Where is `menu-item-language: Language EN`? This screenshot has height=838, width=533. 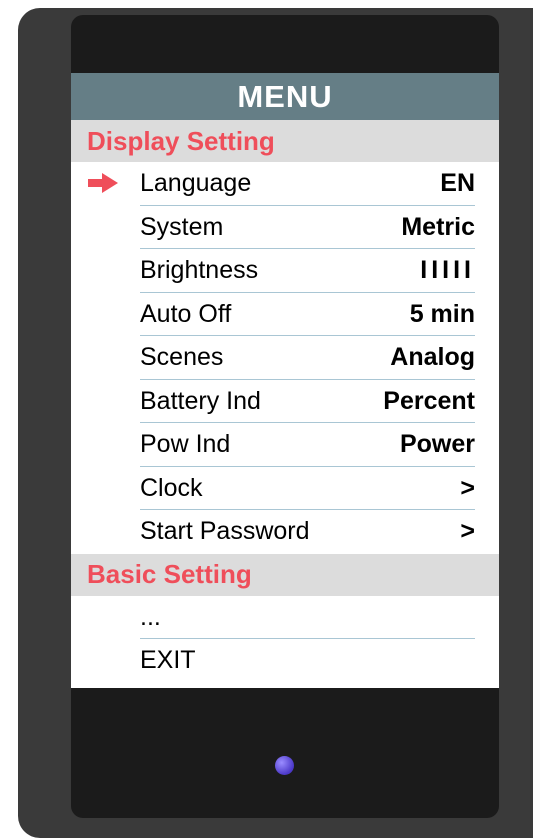
menu-item-language: Language EN is located at coordinates (285, 184).